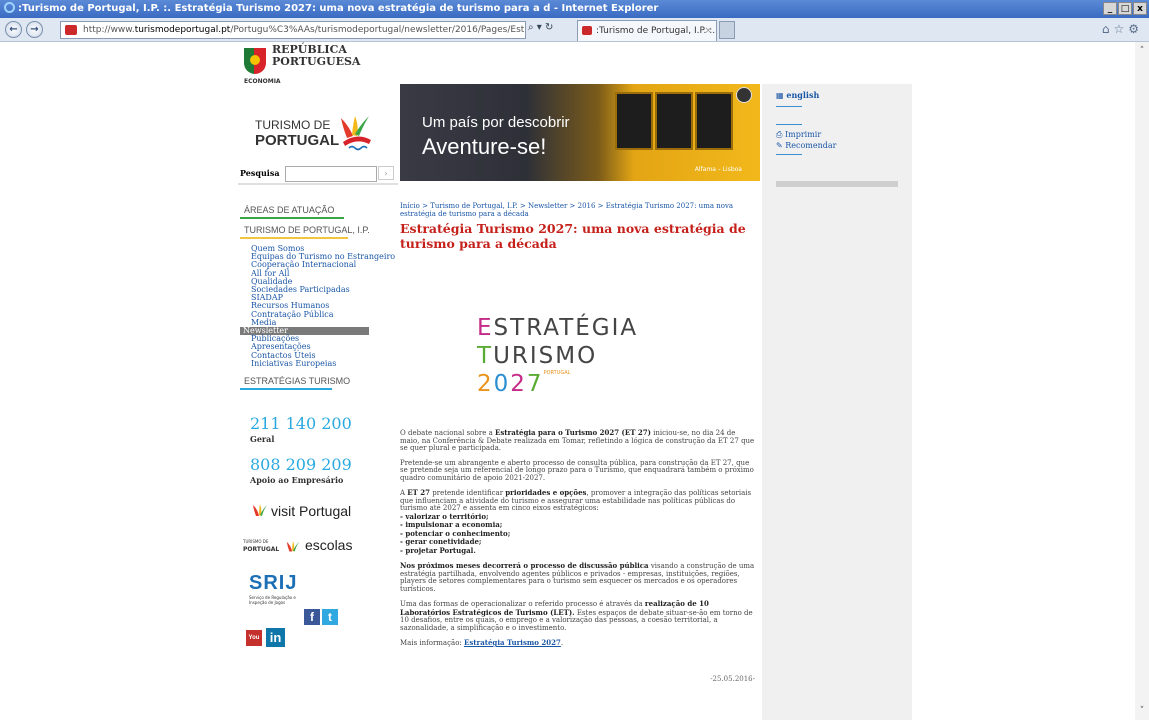 The image size is (1149, 720). What do you see at coordinates (255, 61) in the screenshot?
I see `portugal-emblem-icon` at bounding box center [255, 61].